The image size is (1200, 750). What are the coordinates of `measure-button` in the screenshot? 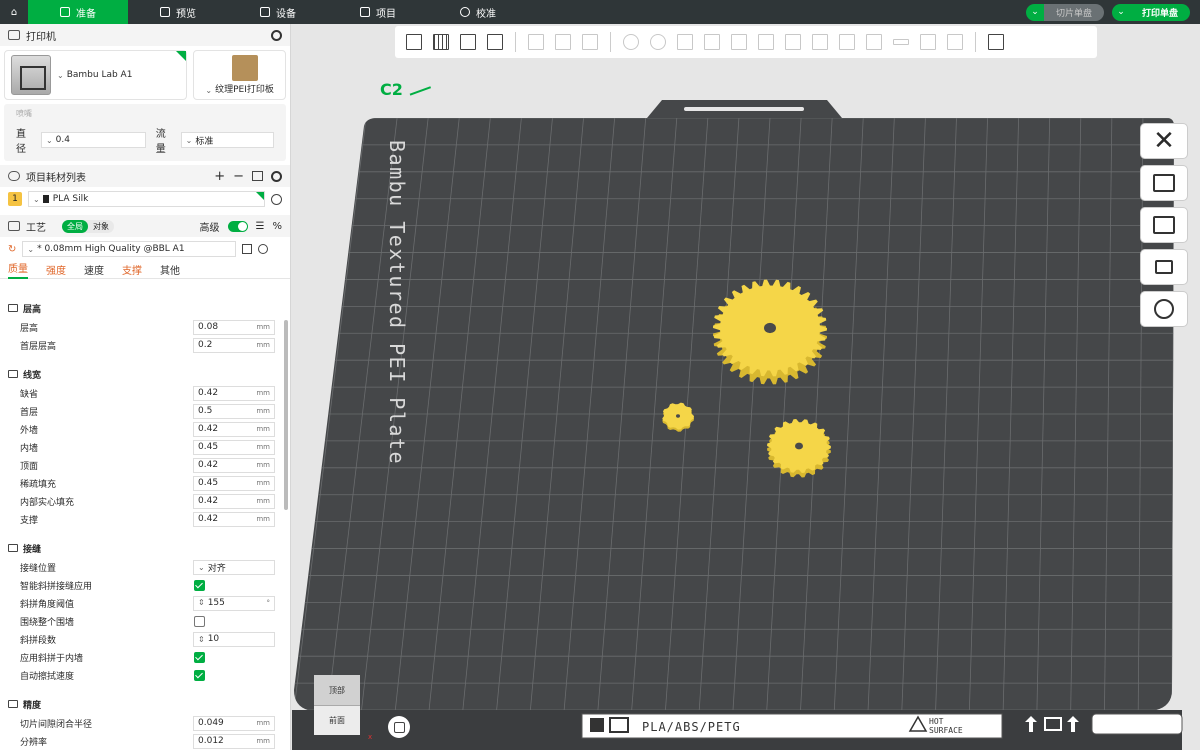 It's located at (901, 42).